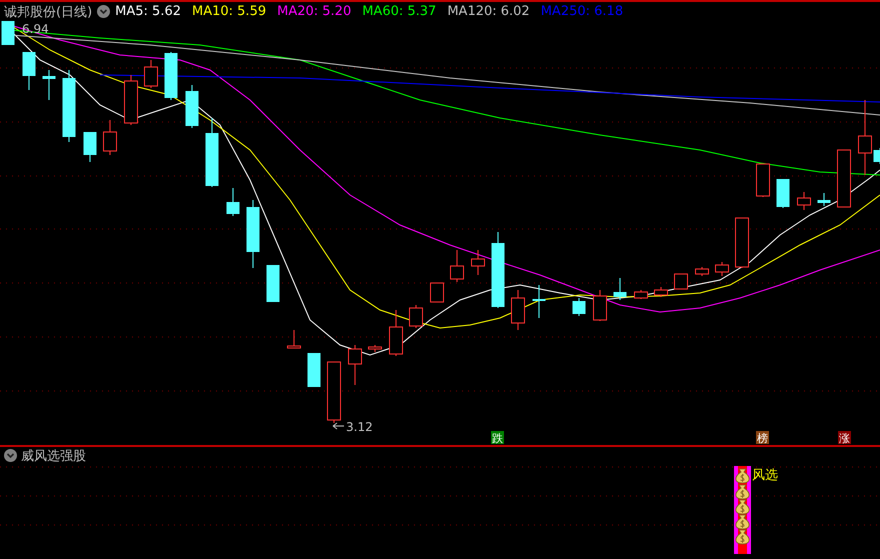 The height and width of the screenshot is (559, 880). Describe the element at coordinates (765, 475) in the screenshot. I see `signal-label: 风选` at that location.